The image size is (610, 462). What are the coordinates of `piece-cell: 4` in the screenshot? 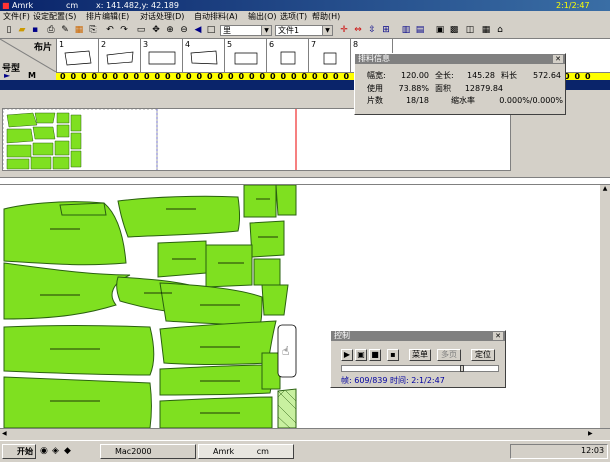 It's located at (204, 55).